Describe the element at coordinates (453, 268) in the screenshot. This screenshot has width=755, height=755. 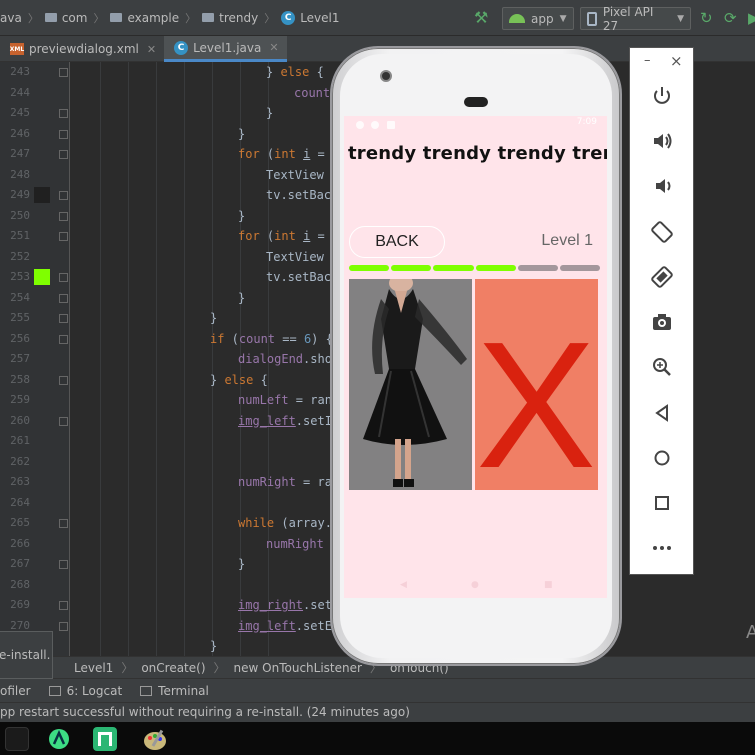
I see `progress-segment` at that location.